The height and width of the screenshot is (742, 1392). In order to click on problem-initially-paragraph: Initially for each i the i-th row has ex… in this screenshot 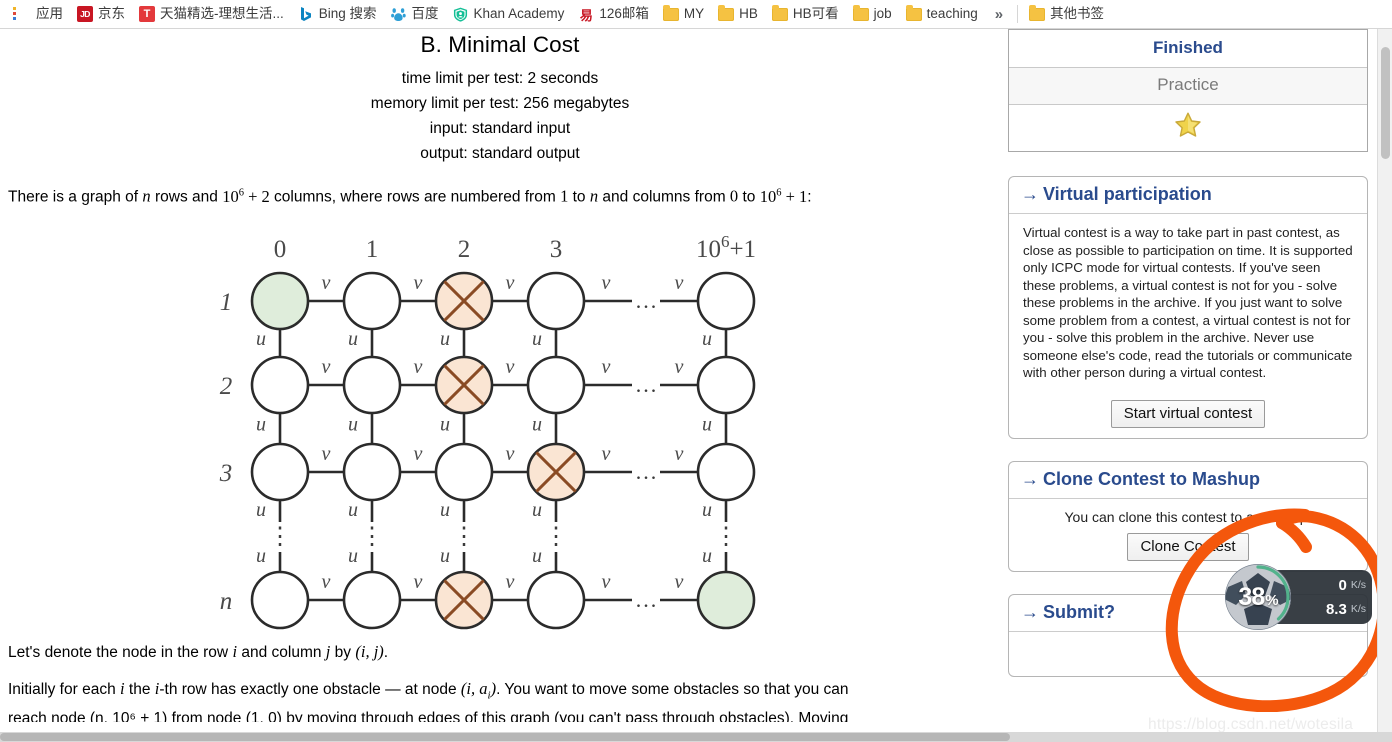, I will do `click(428, 689)`.